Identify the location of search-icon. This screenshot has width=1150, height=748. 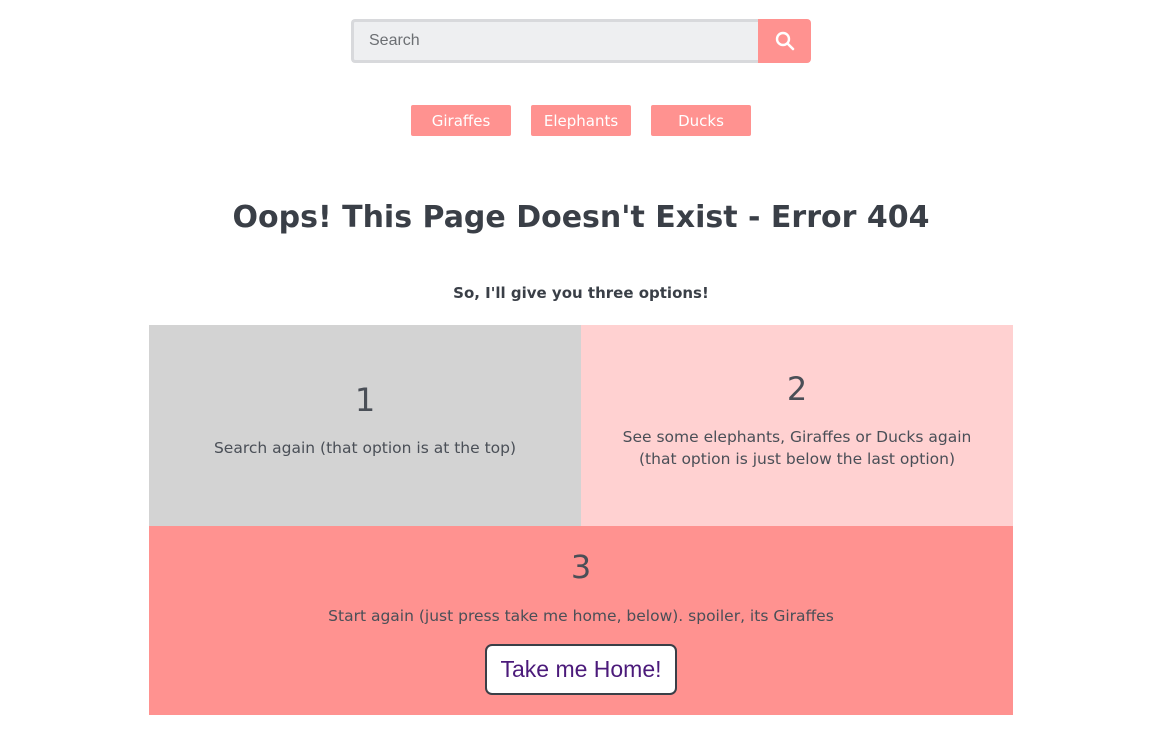
(784, 41).